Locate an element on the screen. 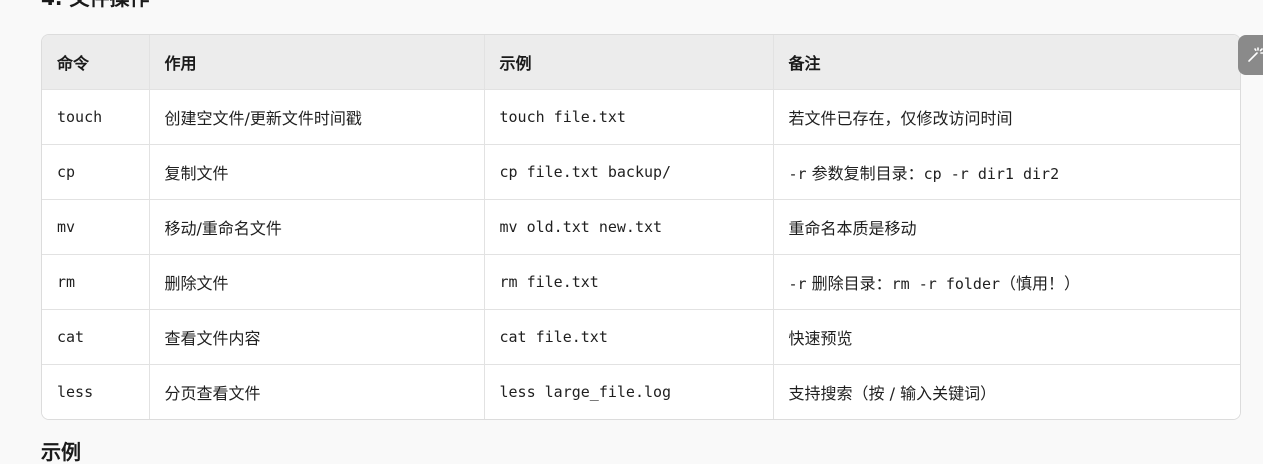 This screenshot has width=1263, height=464. cell-command: mv is located at coordinates (96, 227).